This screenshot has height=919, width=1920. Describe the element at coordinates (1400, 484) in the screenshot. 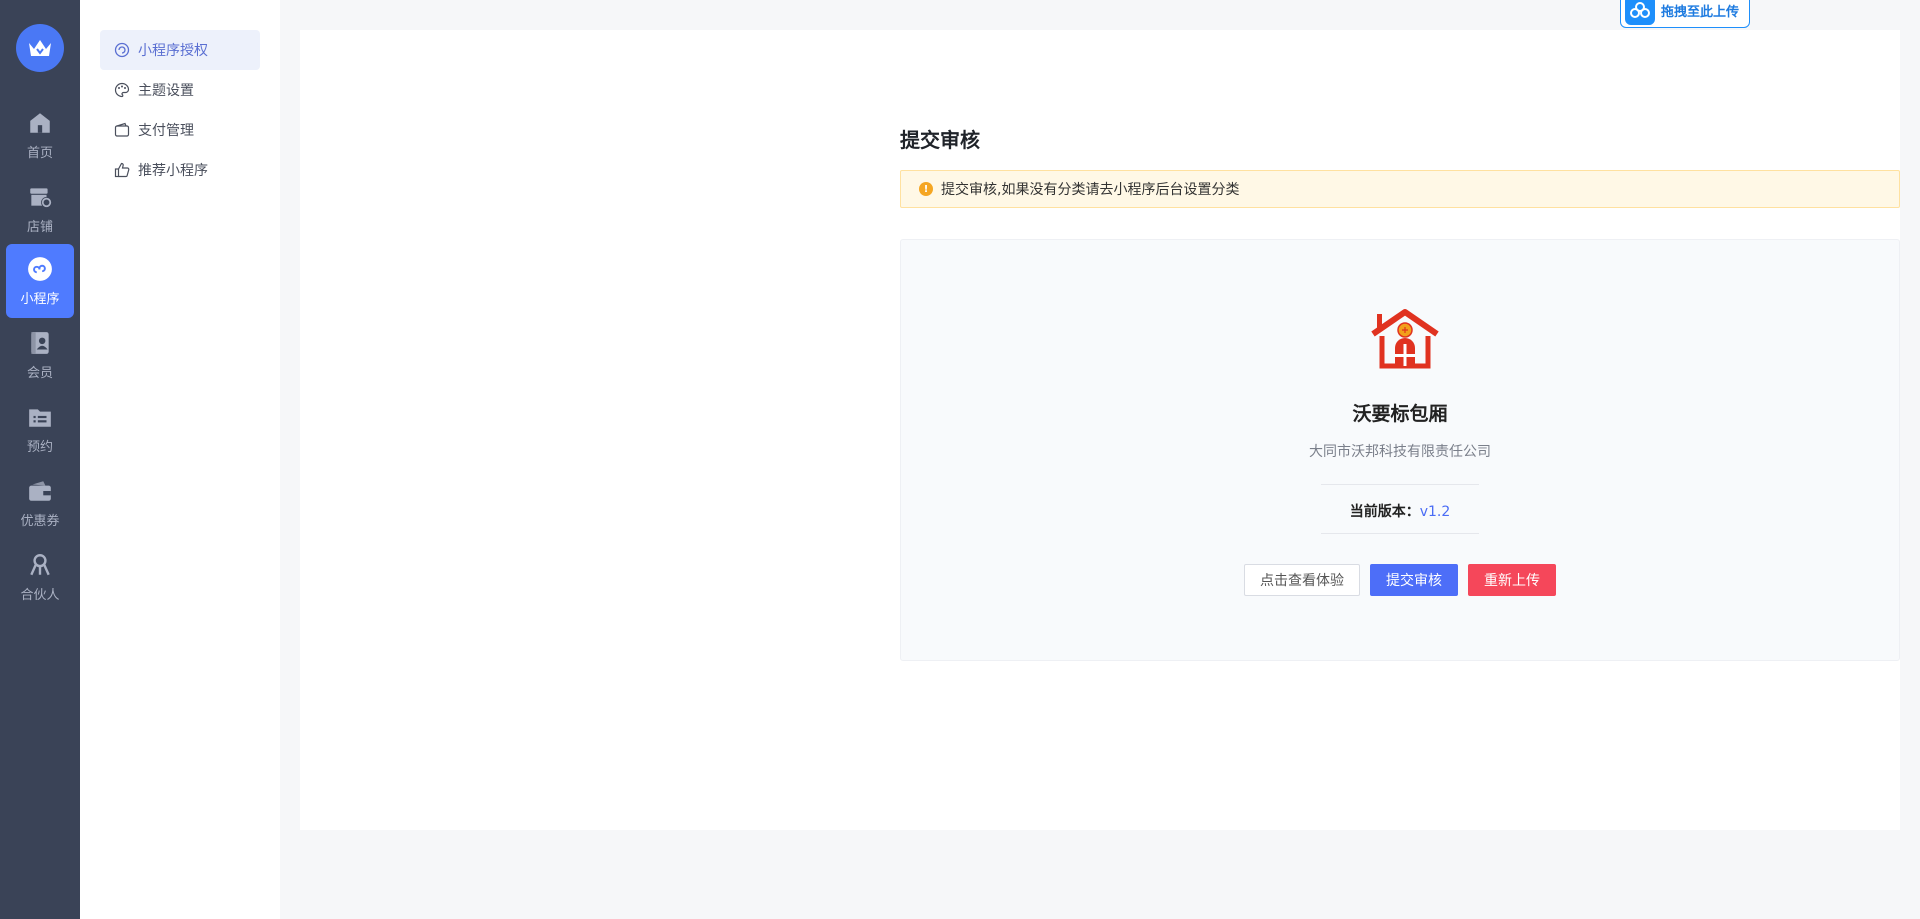

I see `divider-top` at that location.